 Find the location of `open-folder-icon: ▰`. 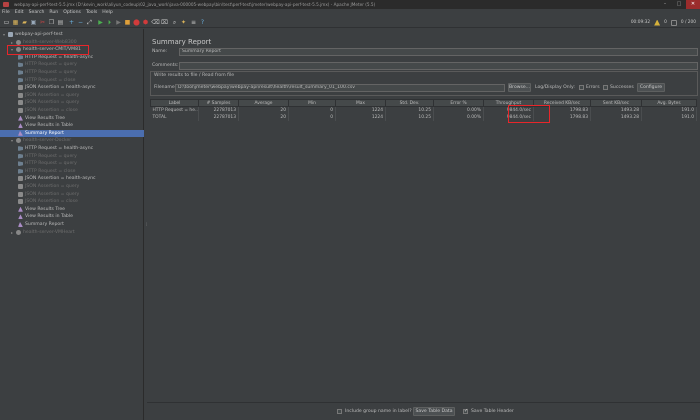

open-folder-icon: ▰ is located at coordinates (24, 22).